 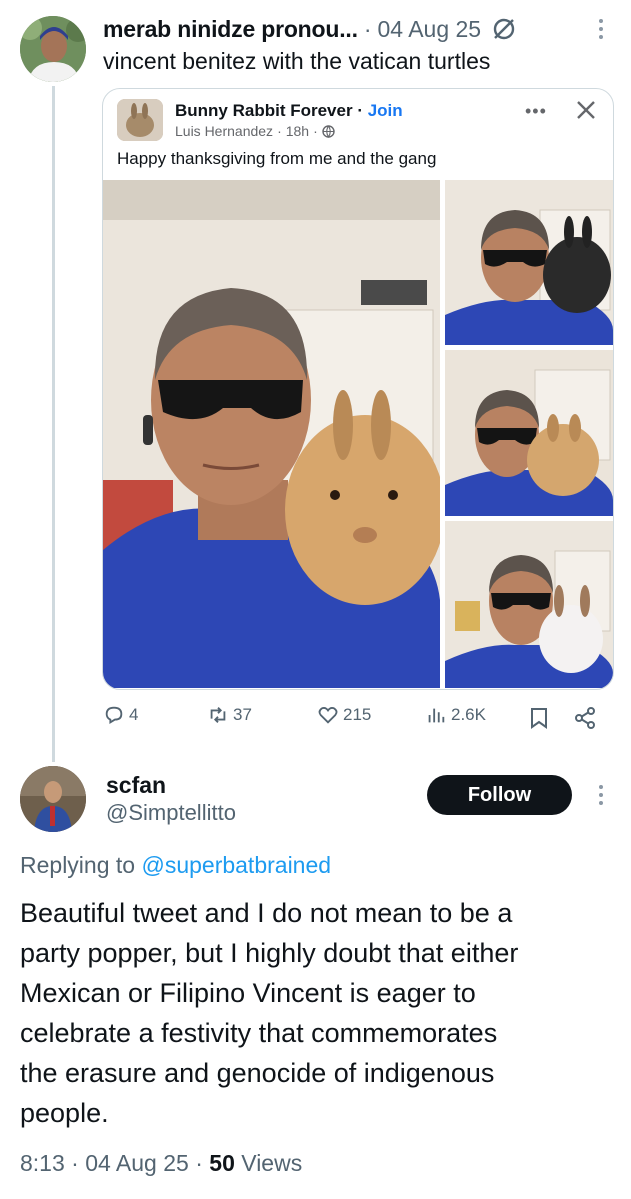 What do you see at coordinates (357, 714) in the screenshot?
I see `like-count: 215` at bounding box center [357, 714].